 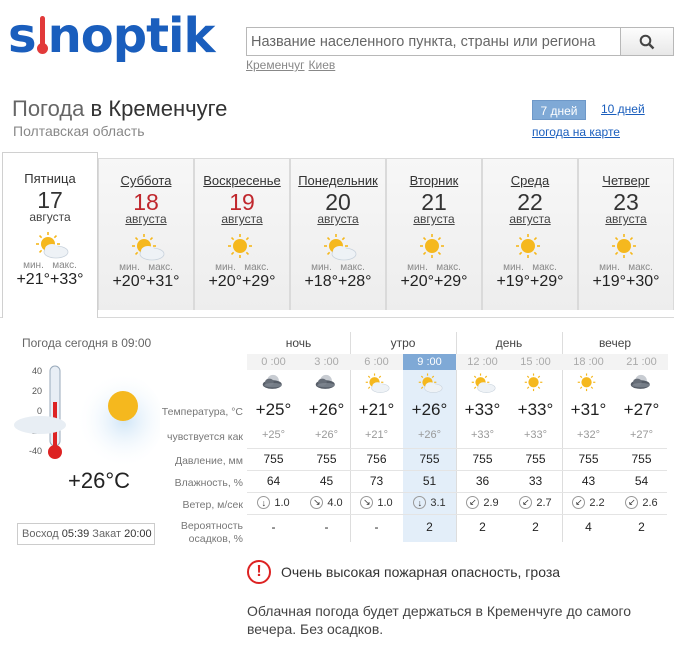 I want to click on day-name: Четверг, so click(x=626, y=180).